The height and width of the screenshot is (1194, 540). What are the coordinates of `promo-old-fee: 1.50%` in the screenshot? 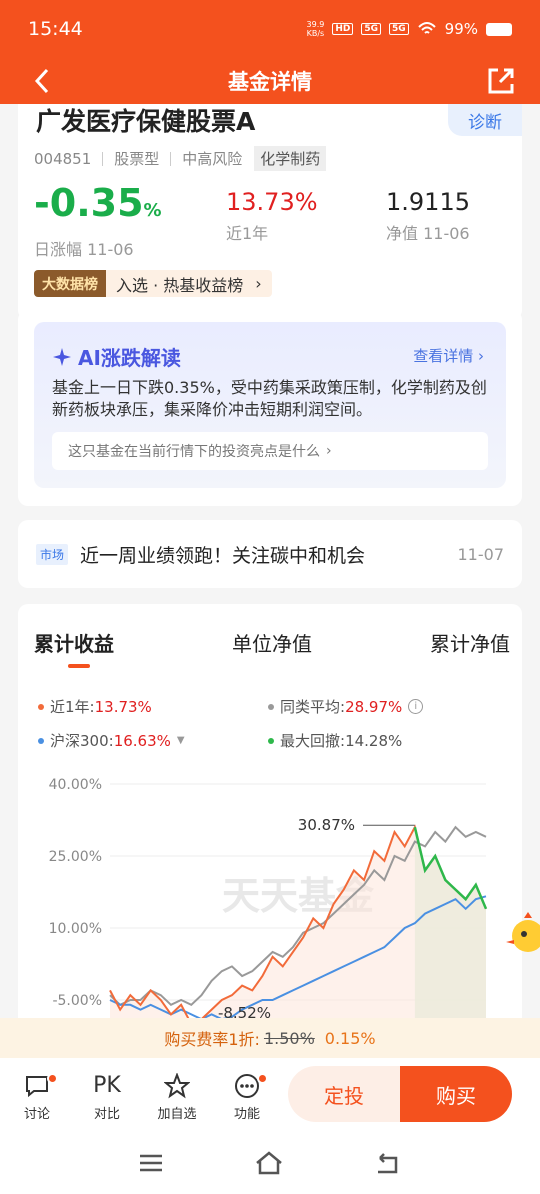 It's located at (289, 1038).